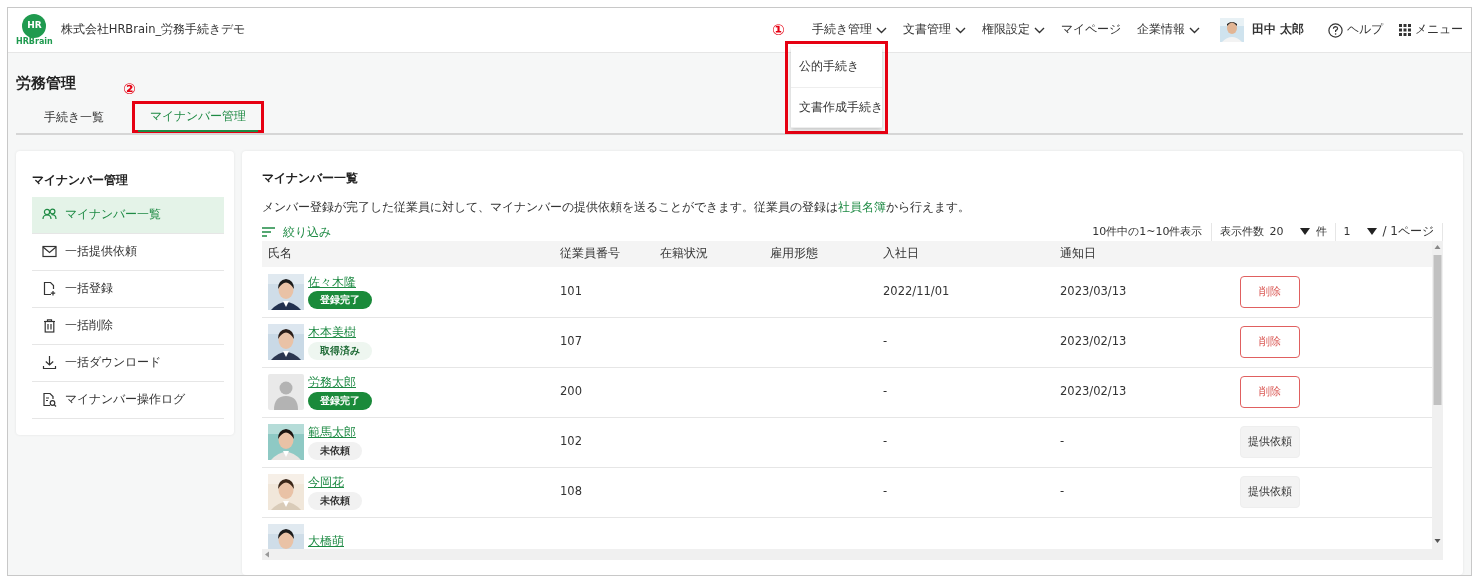 This screenshot has width=1479, height=583. I want to click on employee-name: 木本美樹, so click(332, 333).